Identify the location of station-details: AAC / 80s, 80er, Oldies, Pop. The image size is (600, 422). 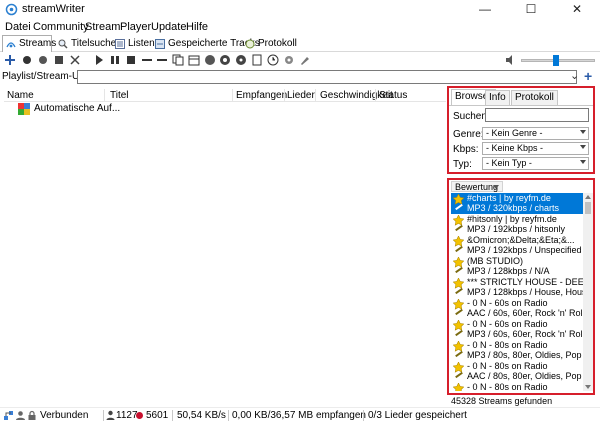
(524, 376).